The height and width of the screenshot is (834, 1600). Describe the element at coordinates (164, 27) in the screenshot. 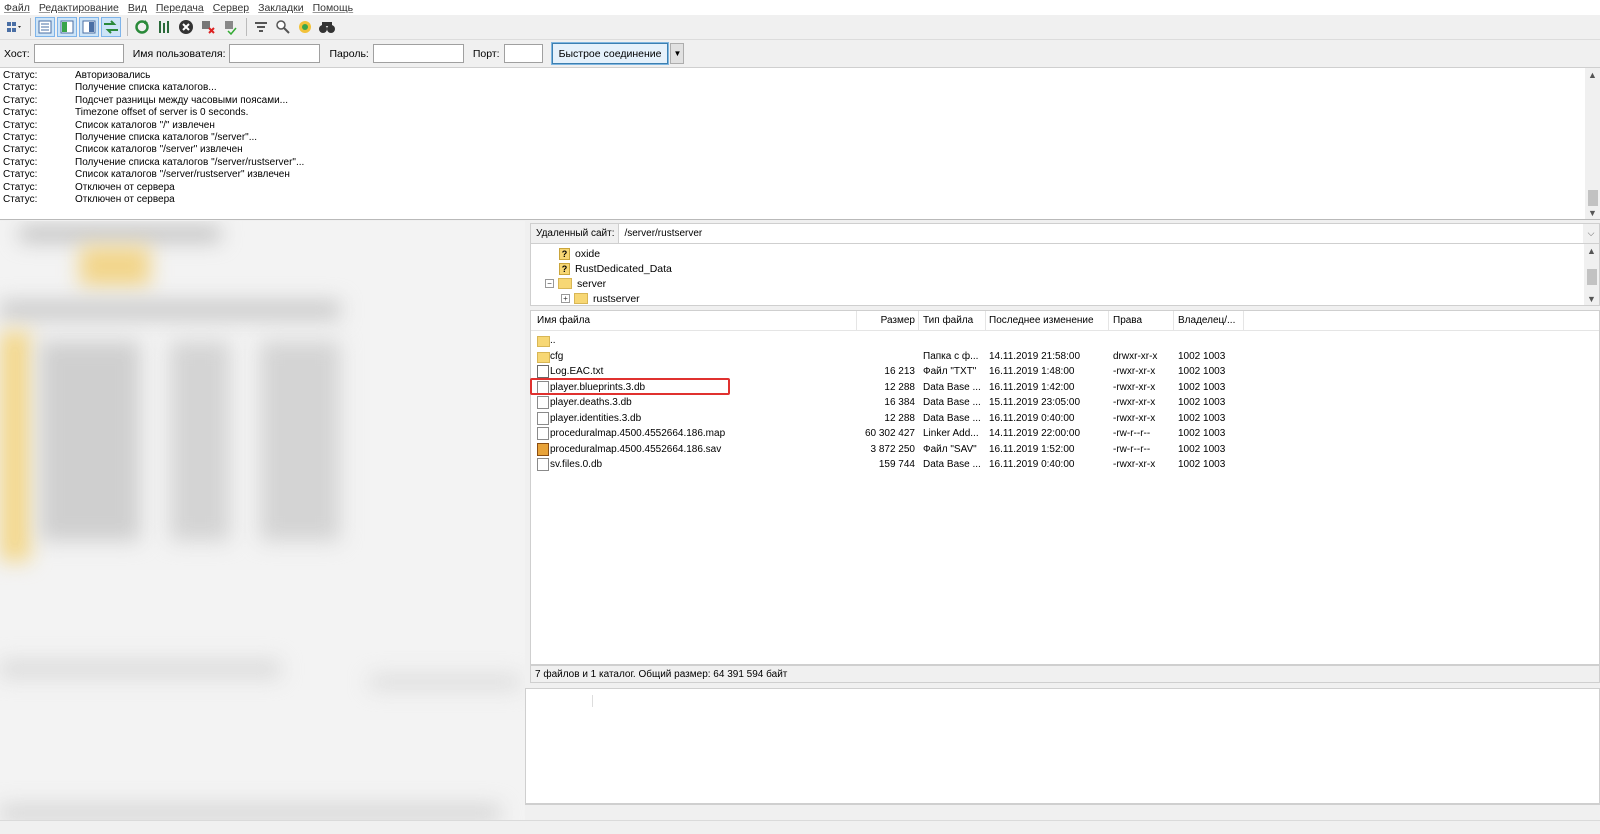

I see `filter-icon` at that location.